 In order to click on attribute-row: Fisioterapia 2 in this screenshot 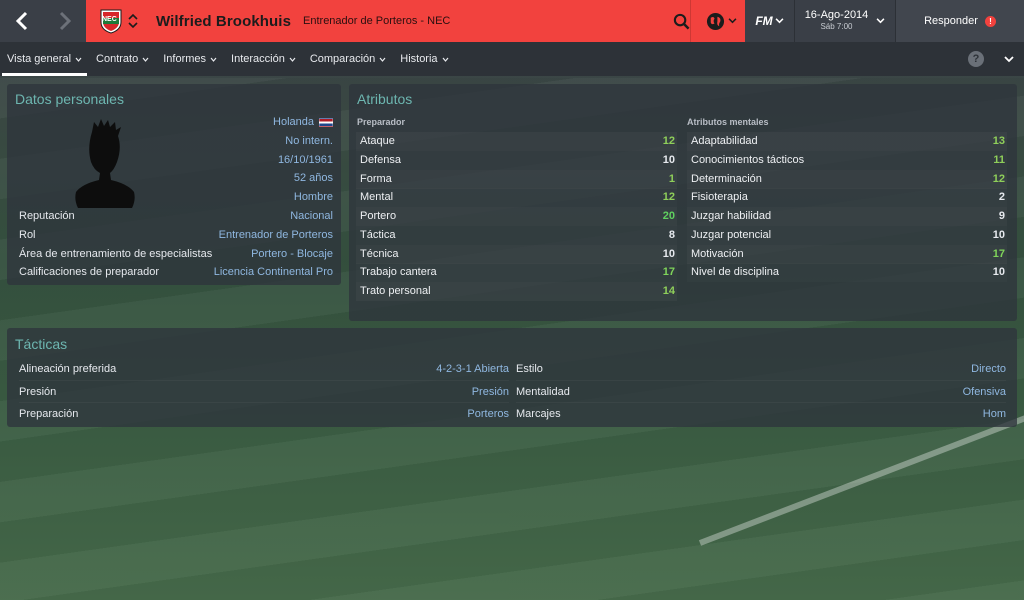, I will do `click(847, 197)`.